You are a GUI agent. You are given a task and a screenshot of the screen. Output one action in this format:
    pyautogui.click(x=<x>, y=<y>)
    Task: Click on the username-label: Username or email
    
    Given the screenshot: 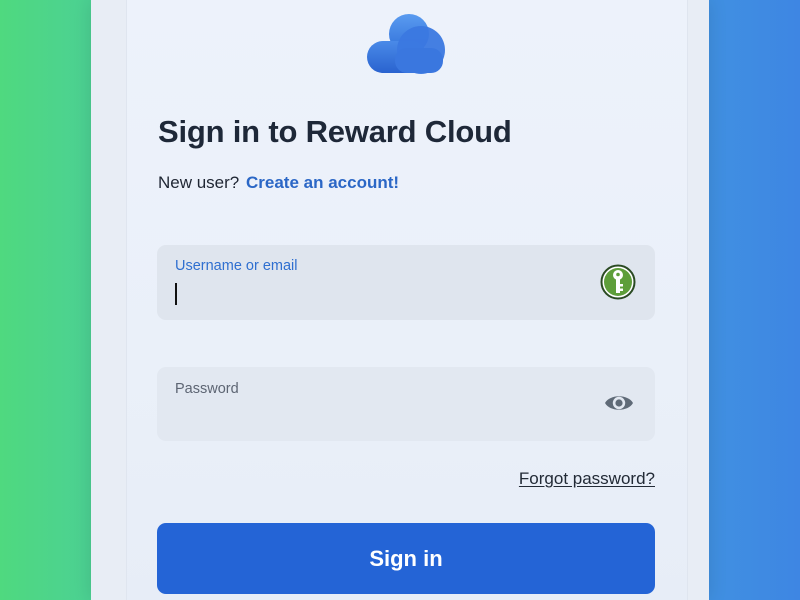 What is the action you would take?
    pyautogui.click(x=236, y=266)
    